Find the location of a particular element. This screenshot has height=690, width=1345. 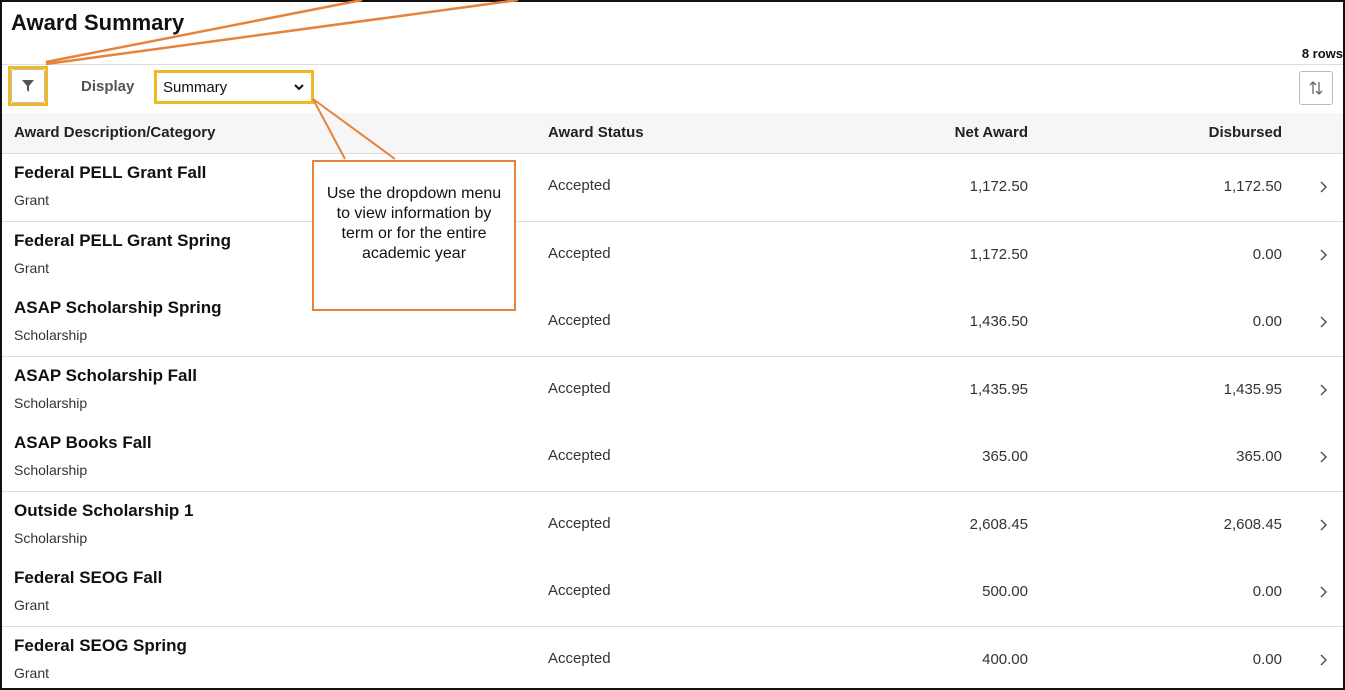

net-award: 500.00 is located at coordinates (1005, 591).